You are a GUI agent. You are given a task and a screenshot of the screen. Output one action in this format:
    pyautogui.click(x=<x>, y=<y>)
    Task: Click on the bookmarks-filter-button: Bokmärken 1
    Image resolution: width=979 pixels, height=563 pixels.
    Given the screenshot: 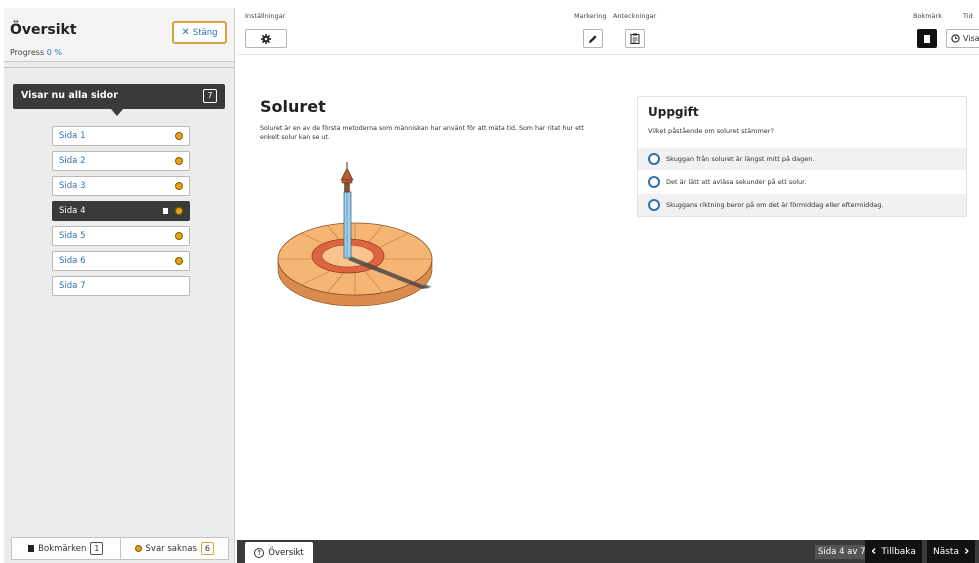 What is the action you would take?
    pyautogui.click(x=66, y=548)
    